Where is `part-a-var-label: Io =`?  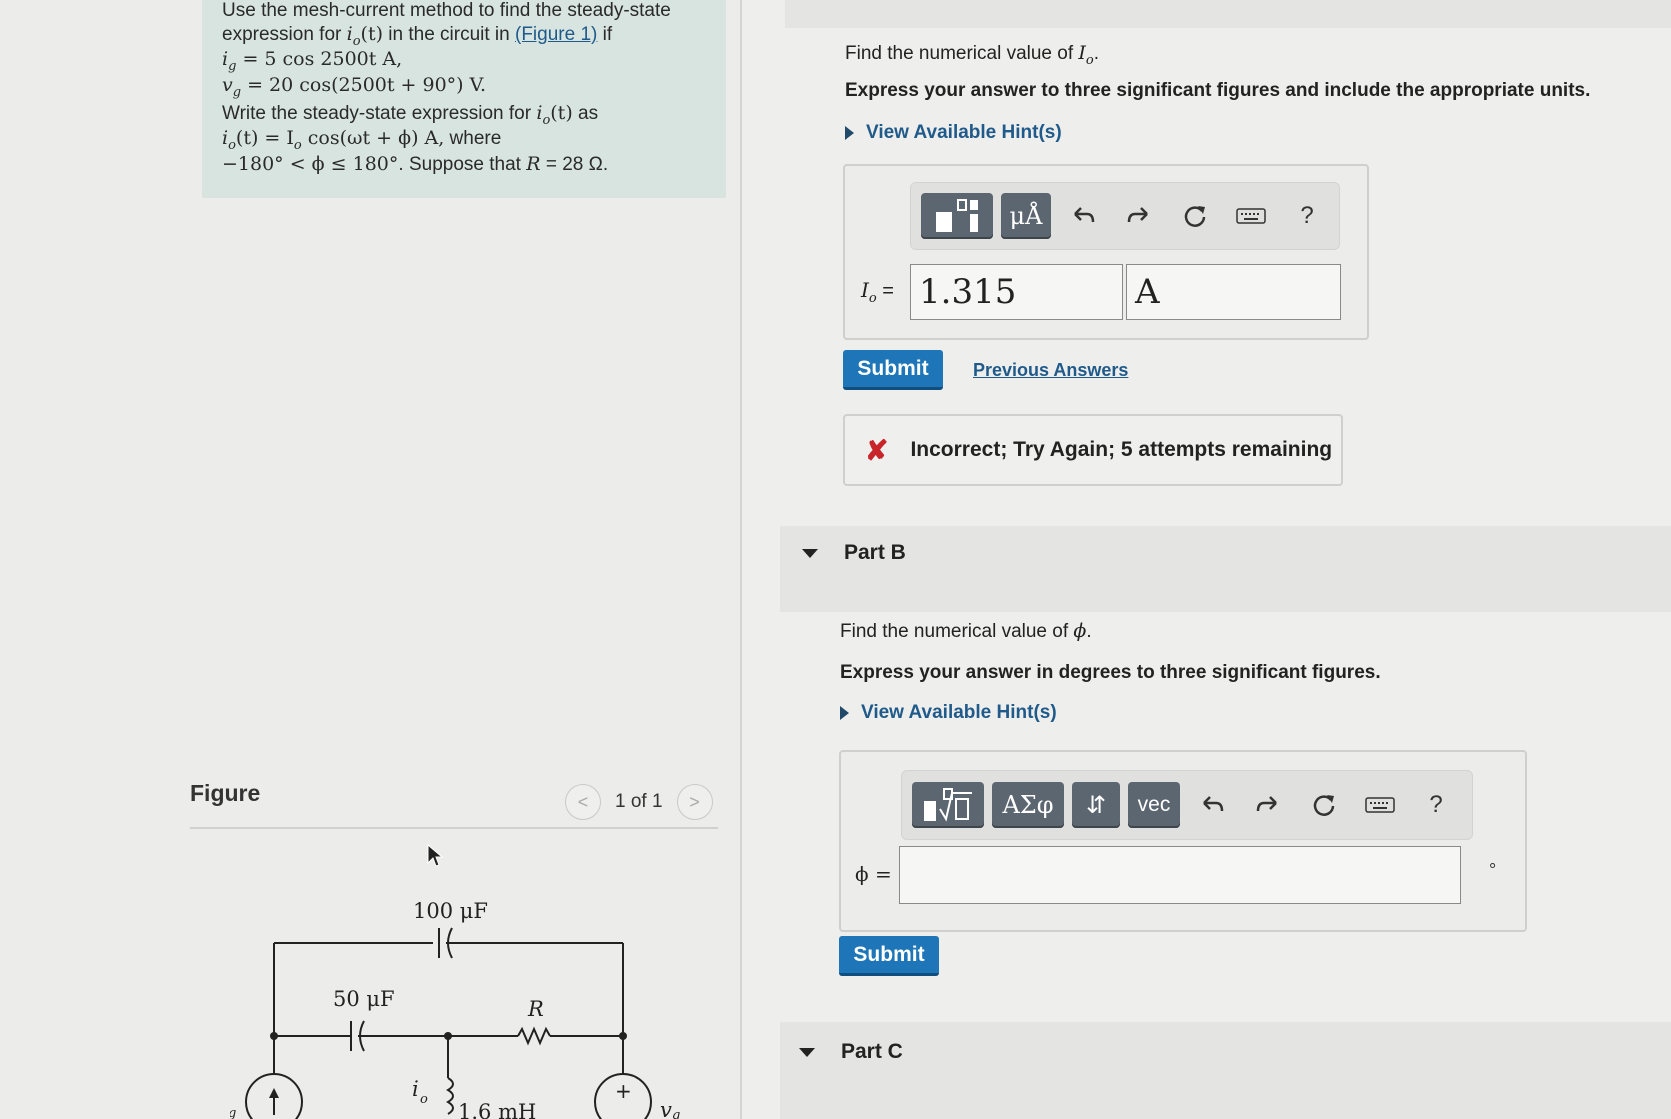 part-a-var-label: Io = is located at coordinates (877, 292).